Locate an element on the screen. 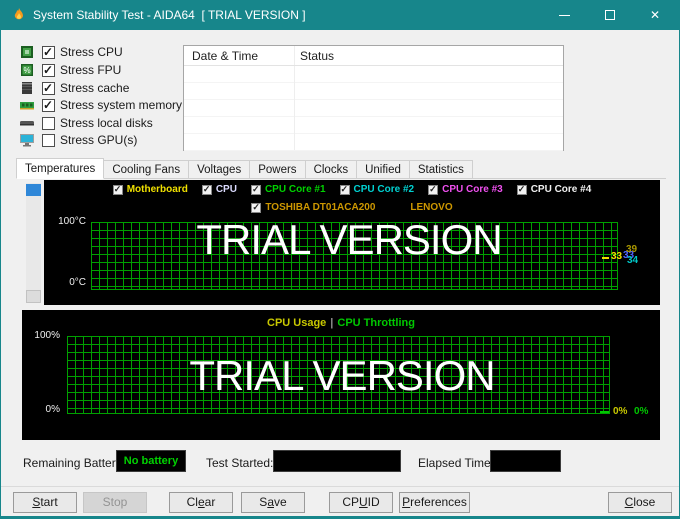  close-button: Close is located at coordinates (640, 502).